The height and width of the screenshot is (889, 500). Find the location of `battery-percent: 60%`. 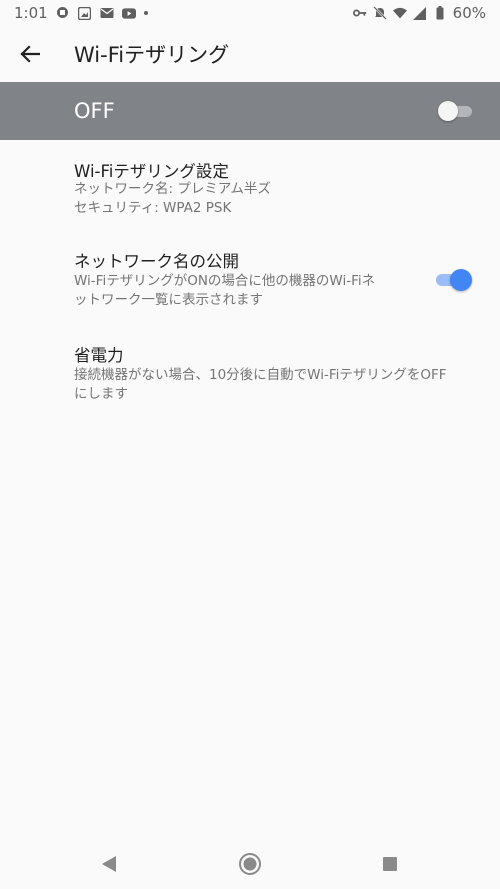

battery-percent: 60% is located at coordinates (469, 13).